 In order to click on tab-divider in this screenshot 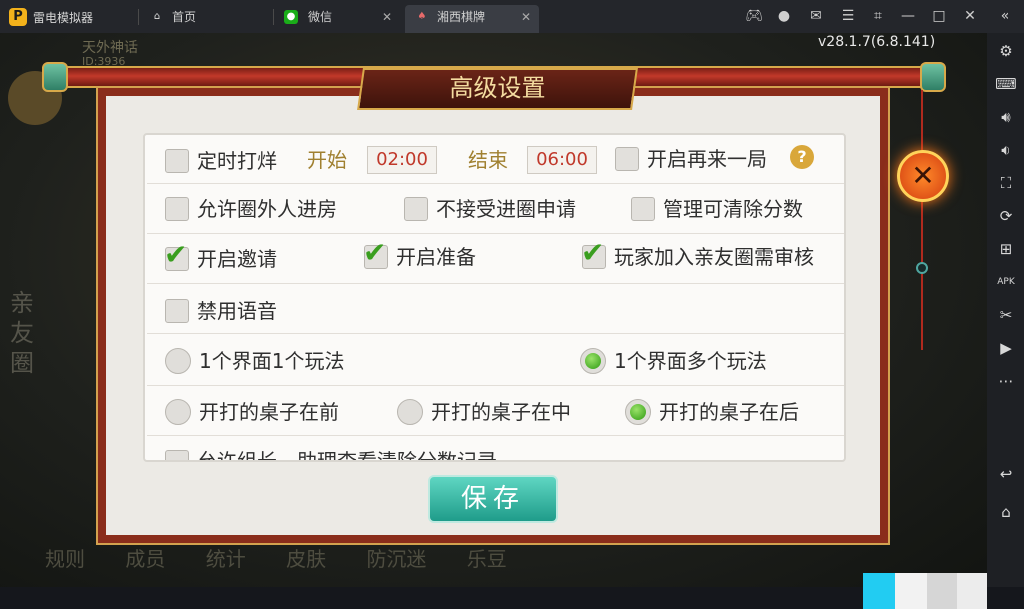, I will do `click(138, 17)`.